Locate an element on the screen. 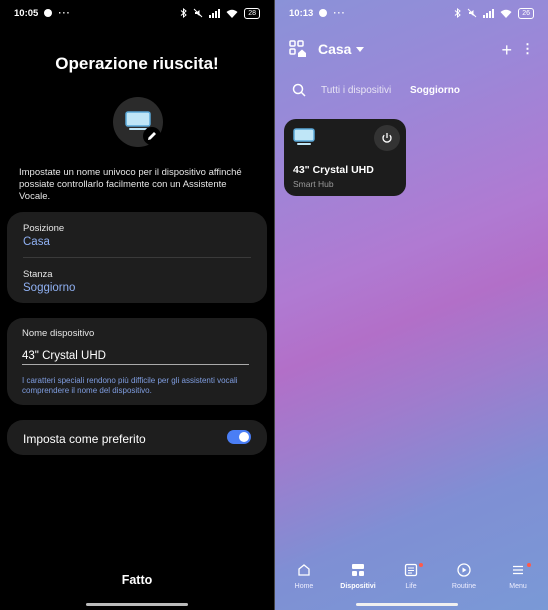 Image resolution: width=548 pixels, height=610 pixels. nav-devices-label: Dispositivi is located at coordinates (358, 586).